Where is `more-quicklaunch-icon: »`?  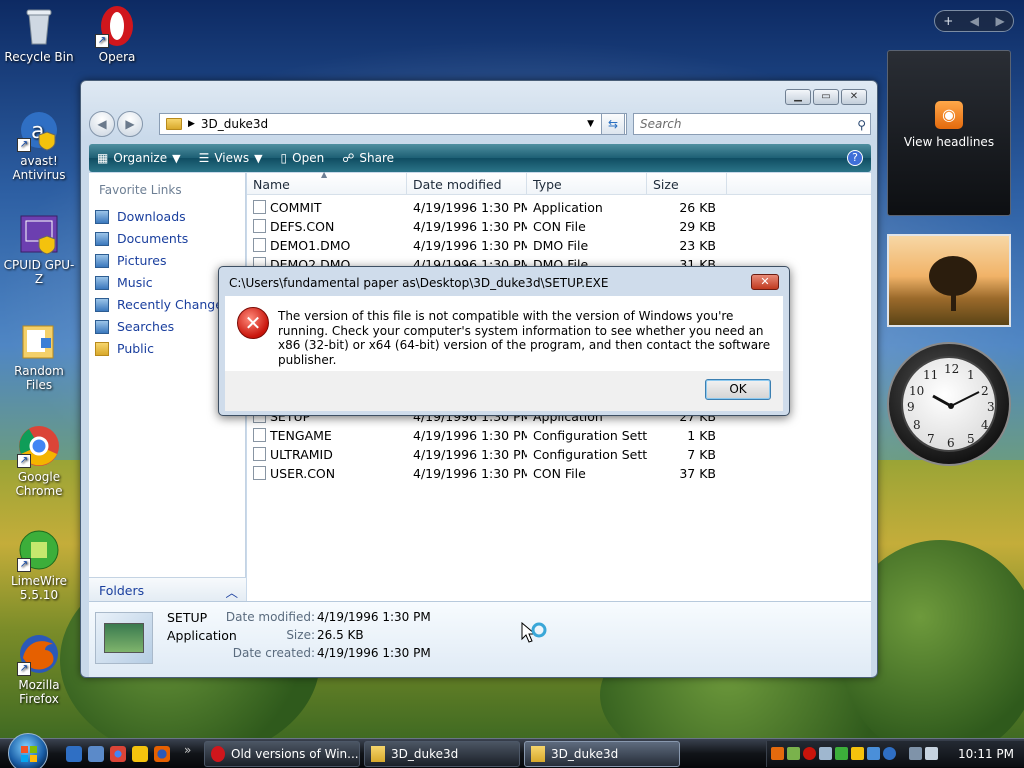 more-quicklaunch-icon: » is located at coordinates (187, 750).